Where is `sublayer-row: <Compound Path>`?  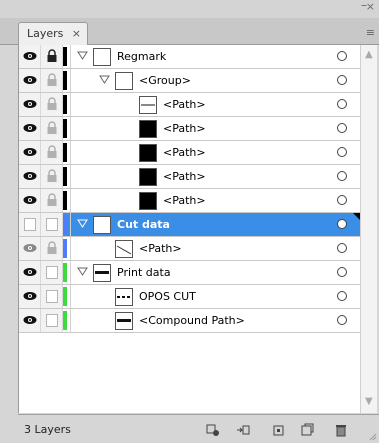 sublayer-row: <Compound Path> is located at coordinates (189, 321).